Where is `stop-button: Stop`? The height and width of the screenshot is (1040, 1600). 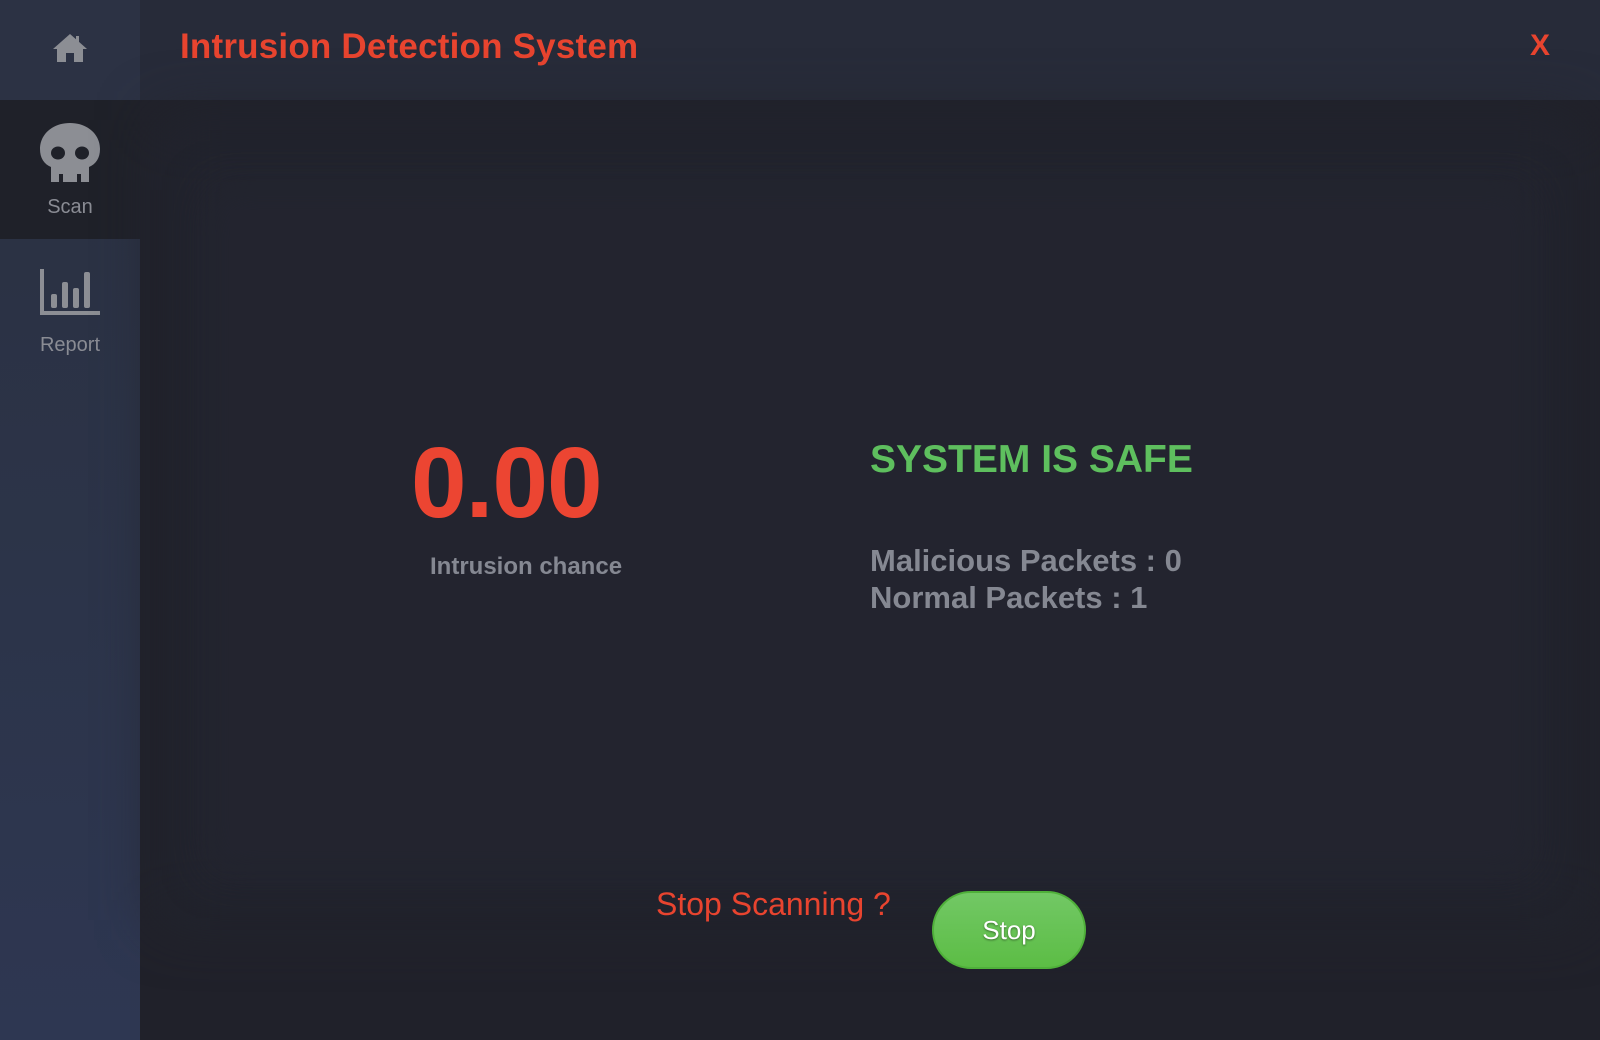 stop-button: Stop is located at coordinates (1009, 930).